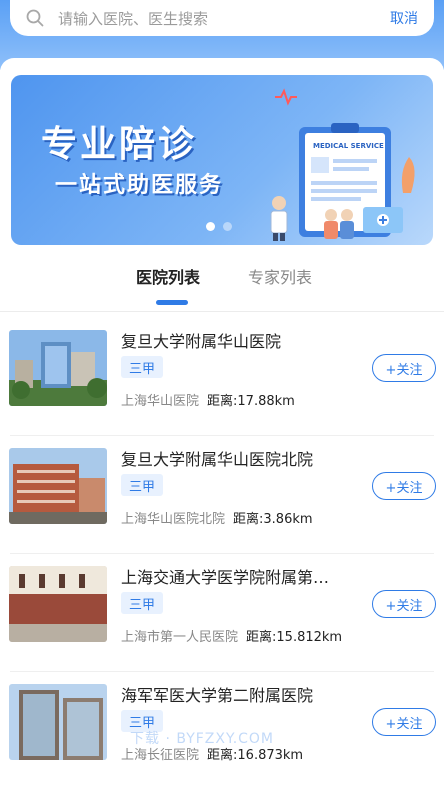  Describe the element at coordinates (251, 401) in the screenshot. I see `hospital-distance: 距离:17.88km` at that location.